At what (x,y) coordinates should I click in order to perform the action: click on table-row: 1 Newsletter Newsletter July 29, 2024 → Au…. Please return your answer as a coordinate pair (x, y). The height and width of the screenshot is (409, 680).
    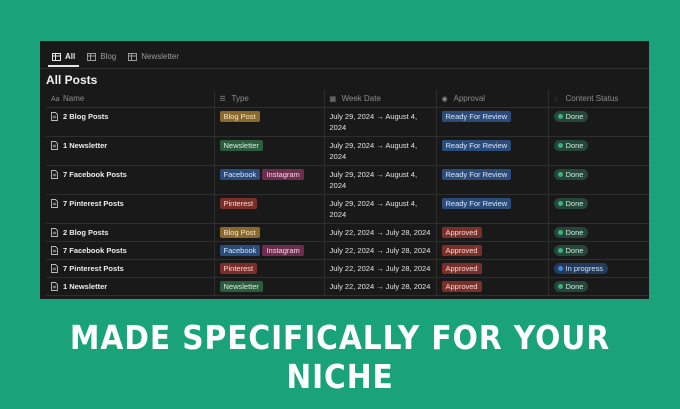
    Looking at the image, I should click on (347, 151).